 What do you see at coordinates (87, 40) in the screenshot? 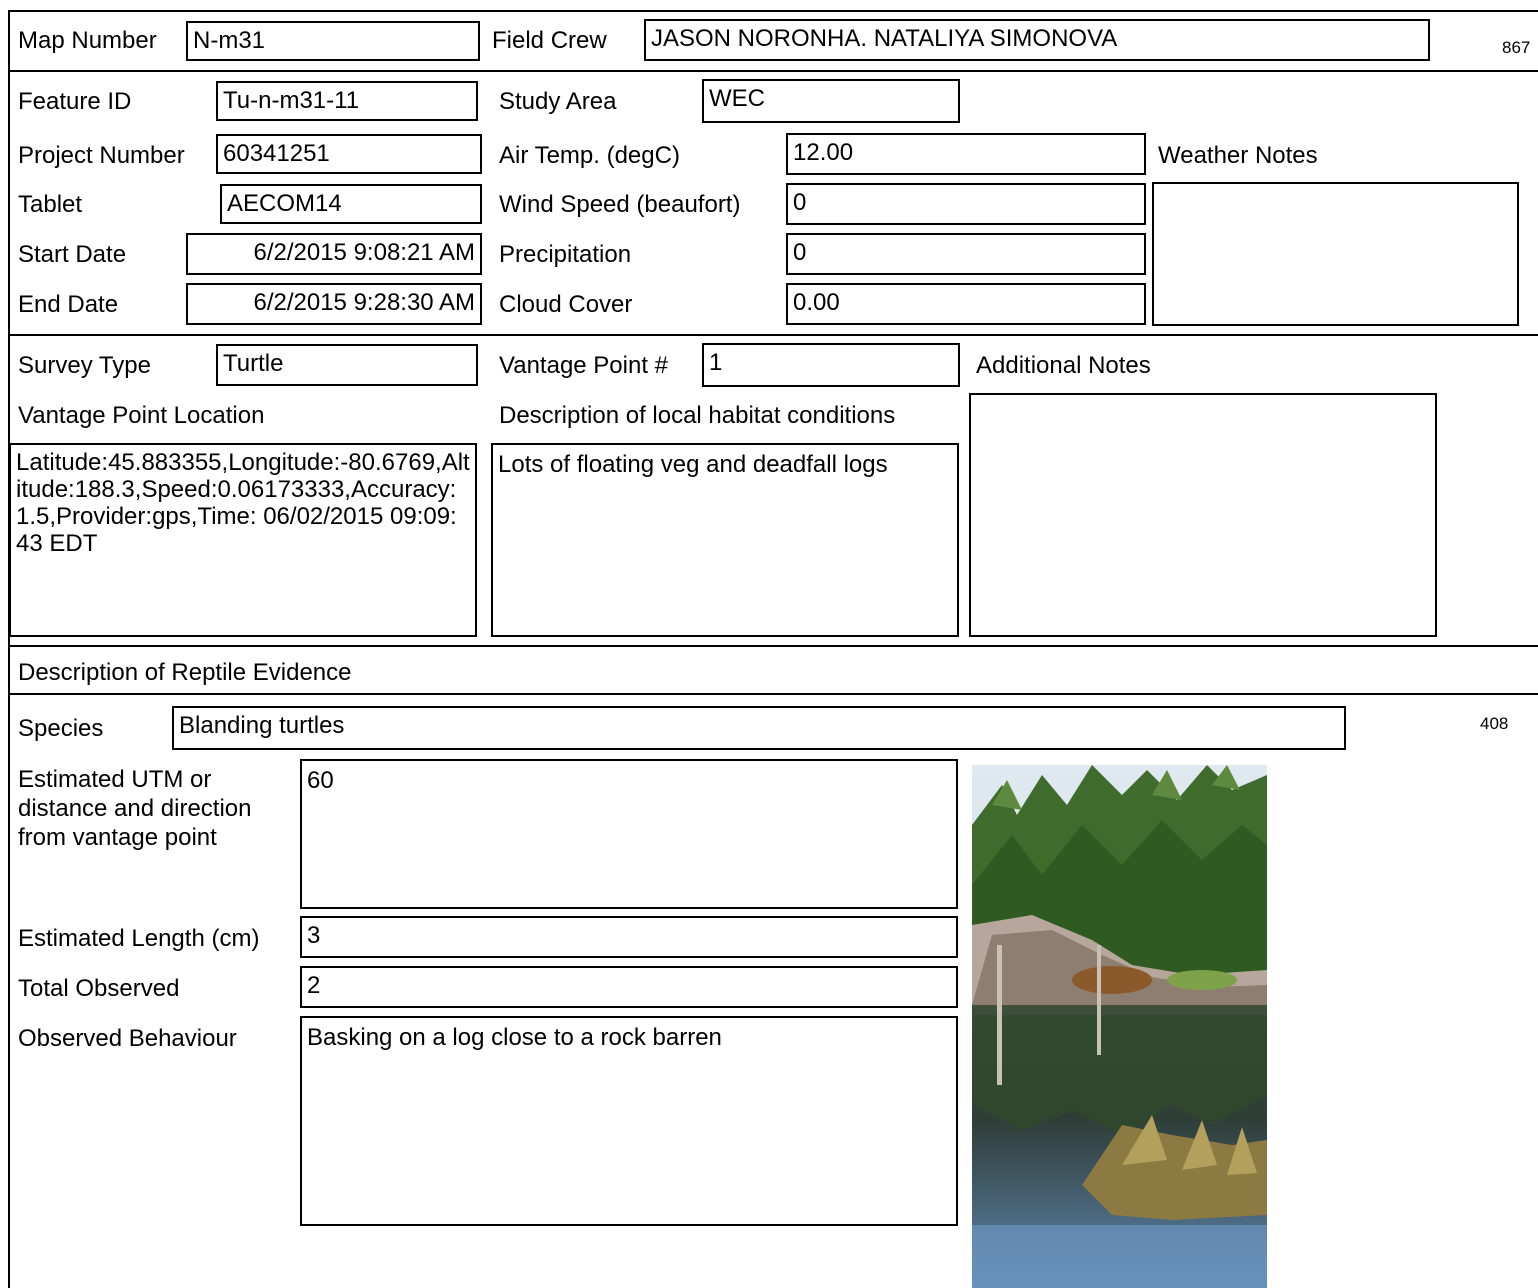
I see `map-number-label: Map Number` at bounding box center [87, 40].